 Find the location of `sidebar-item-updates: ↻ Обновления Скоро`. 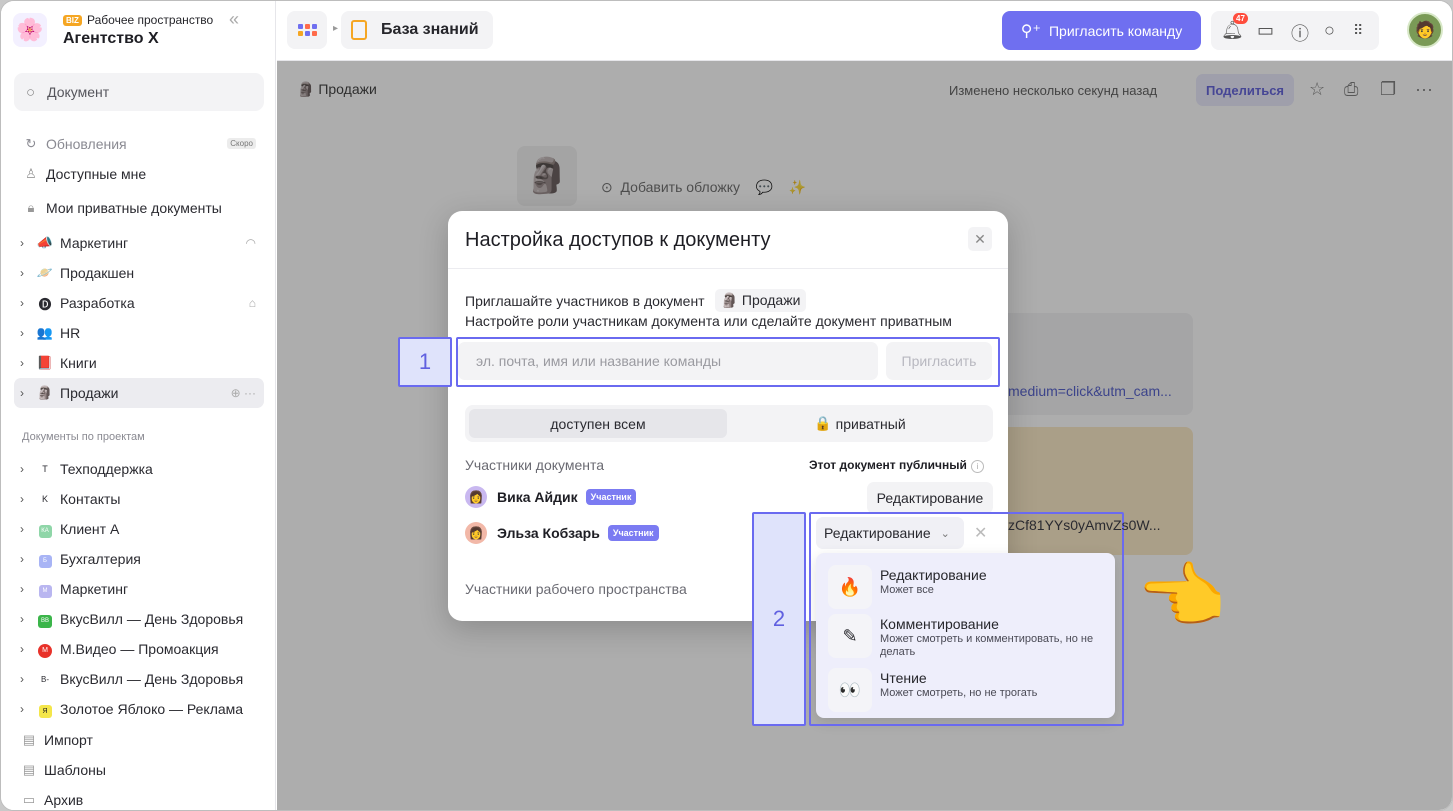

sidebar-item-updates: ↻ Обновления Скоро is located at coordinates (139, 144).